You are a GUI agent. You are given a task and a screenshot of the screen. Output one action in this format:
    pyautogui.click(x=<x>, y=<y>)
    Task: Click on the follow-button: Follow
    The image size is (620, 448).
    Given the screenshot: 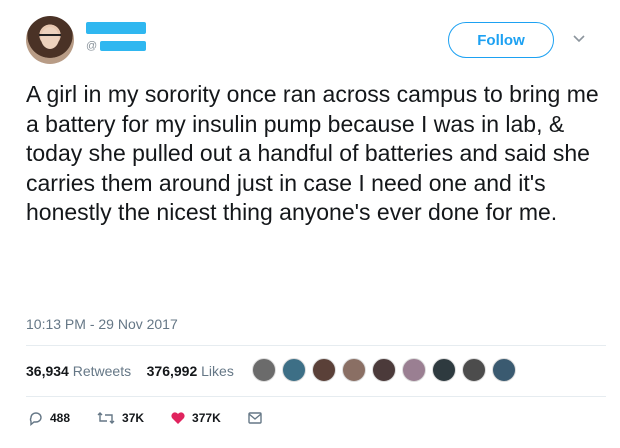 What is the action you would take?
    pyautogui.click(x=501, y=40)
    